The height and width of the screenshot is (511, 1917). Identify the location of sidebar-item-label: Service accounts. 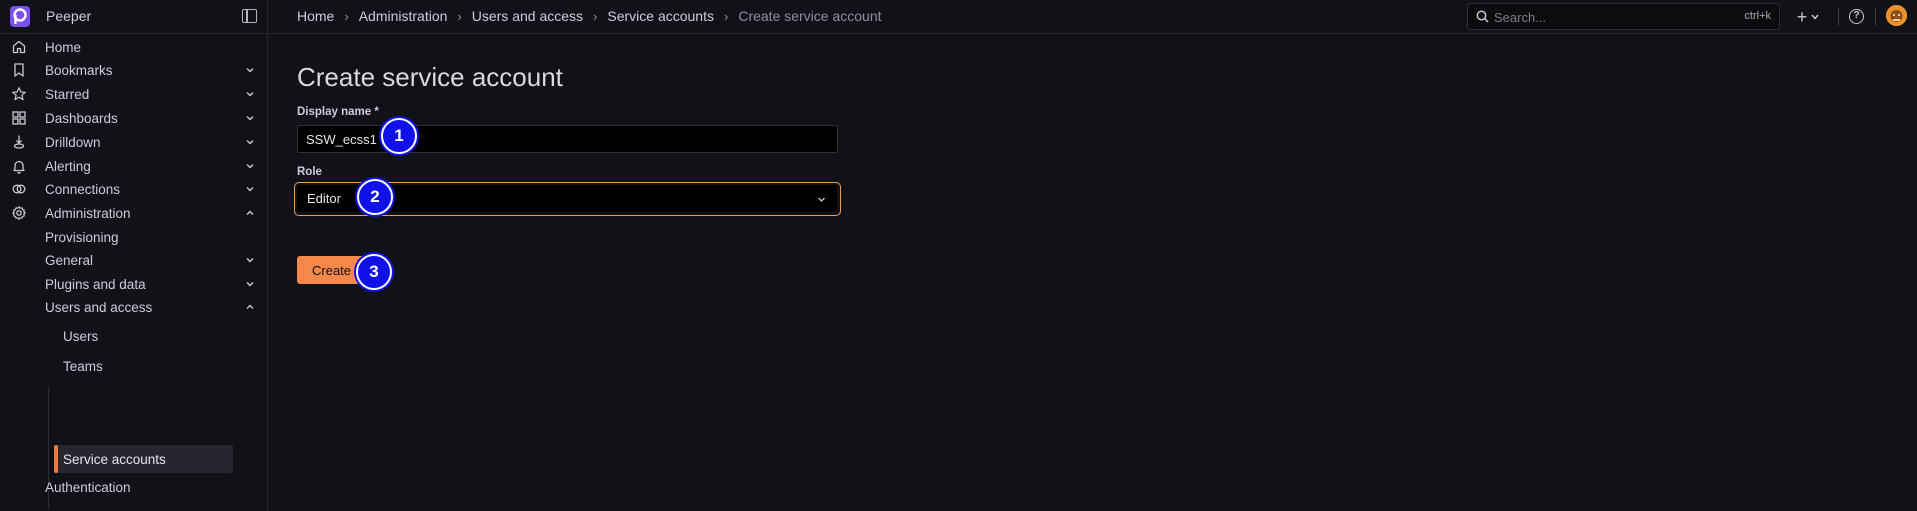
(114, 459).